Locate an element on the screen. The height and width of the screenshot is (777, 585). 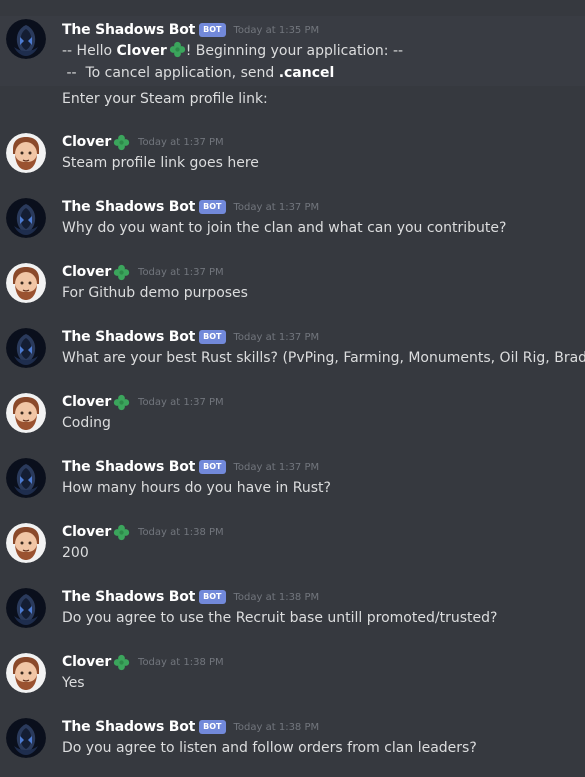
message-content: For Github demo purposes is located at coordinates (155, 293).